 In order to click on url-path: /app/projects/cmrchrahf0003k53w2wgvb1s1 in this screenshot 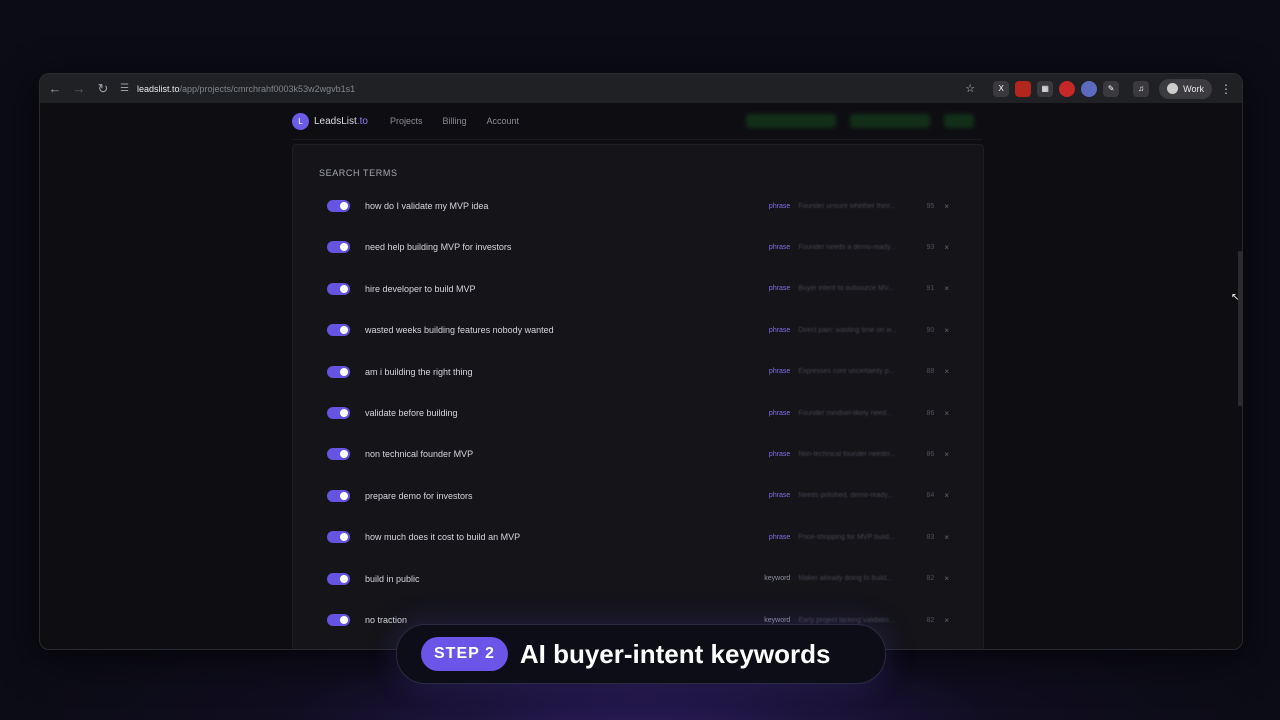, I will do `click(267, 88)`.